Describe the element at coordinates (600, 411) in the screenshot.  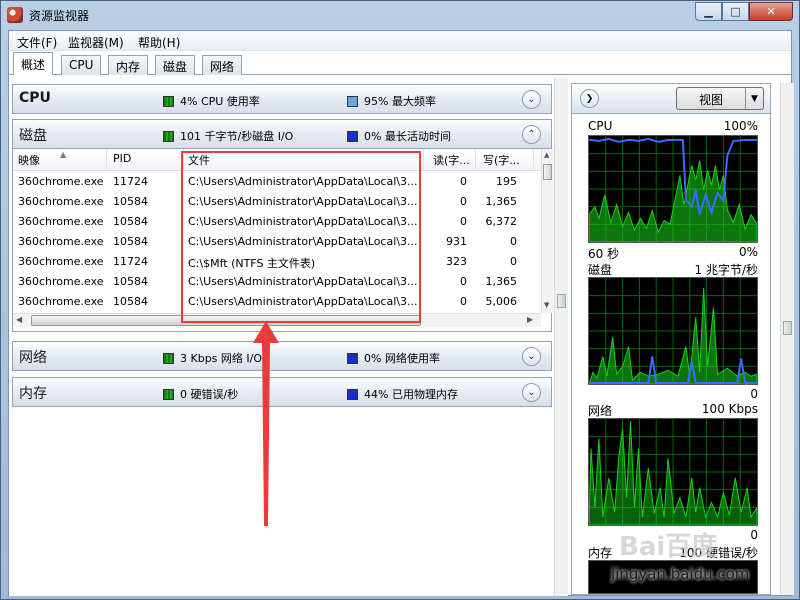
I see `network-graph-title: 网络` at that location.